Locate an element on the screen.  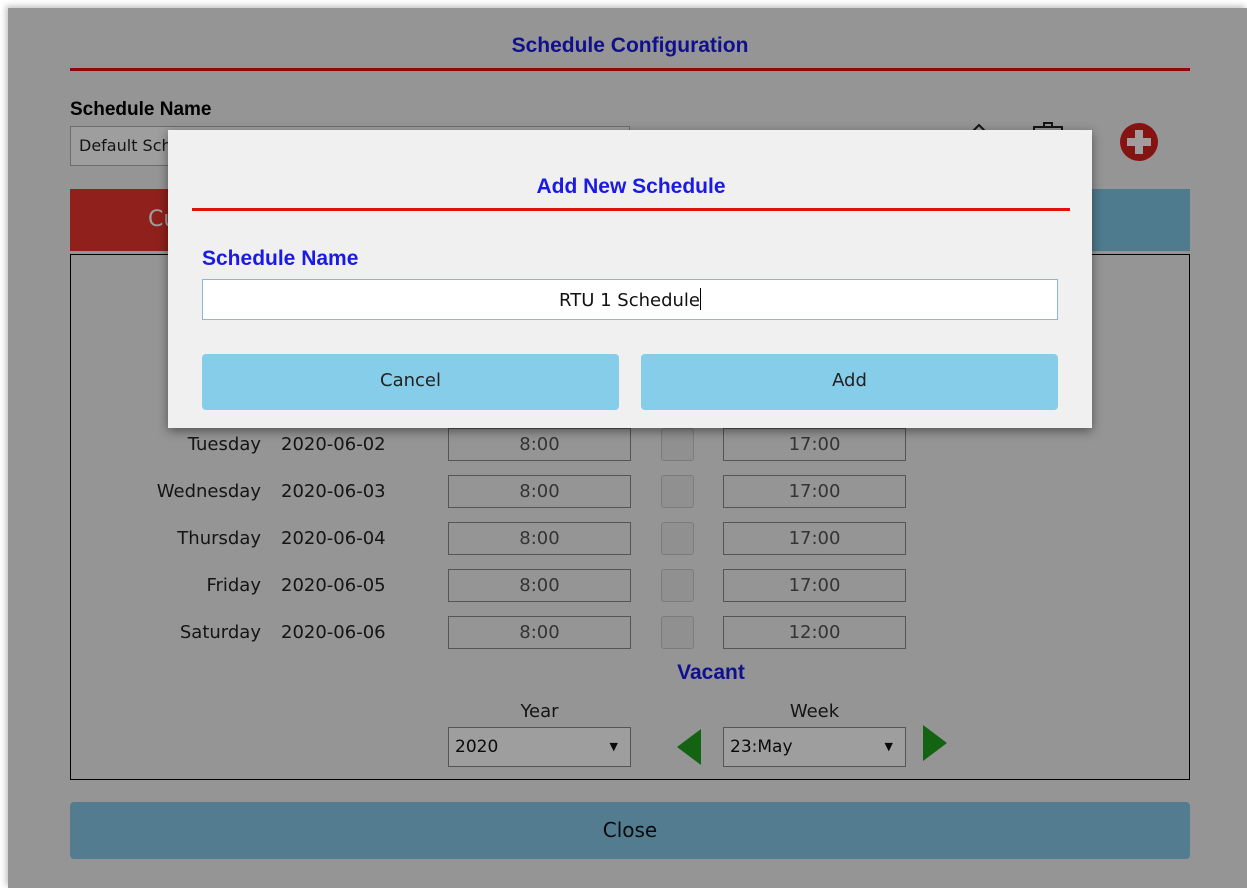
schedule-name-input-value: RTU 1 Schedule is located at coordinates (629, 300).